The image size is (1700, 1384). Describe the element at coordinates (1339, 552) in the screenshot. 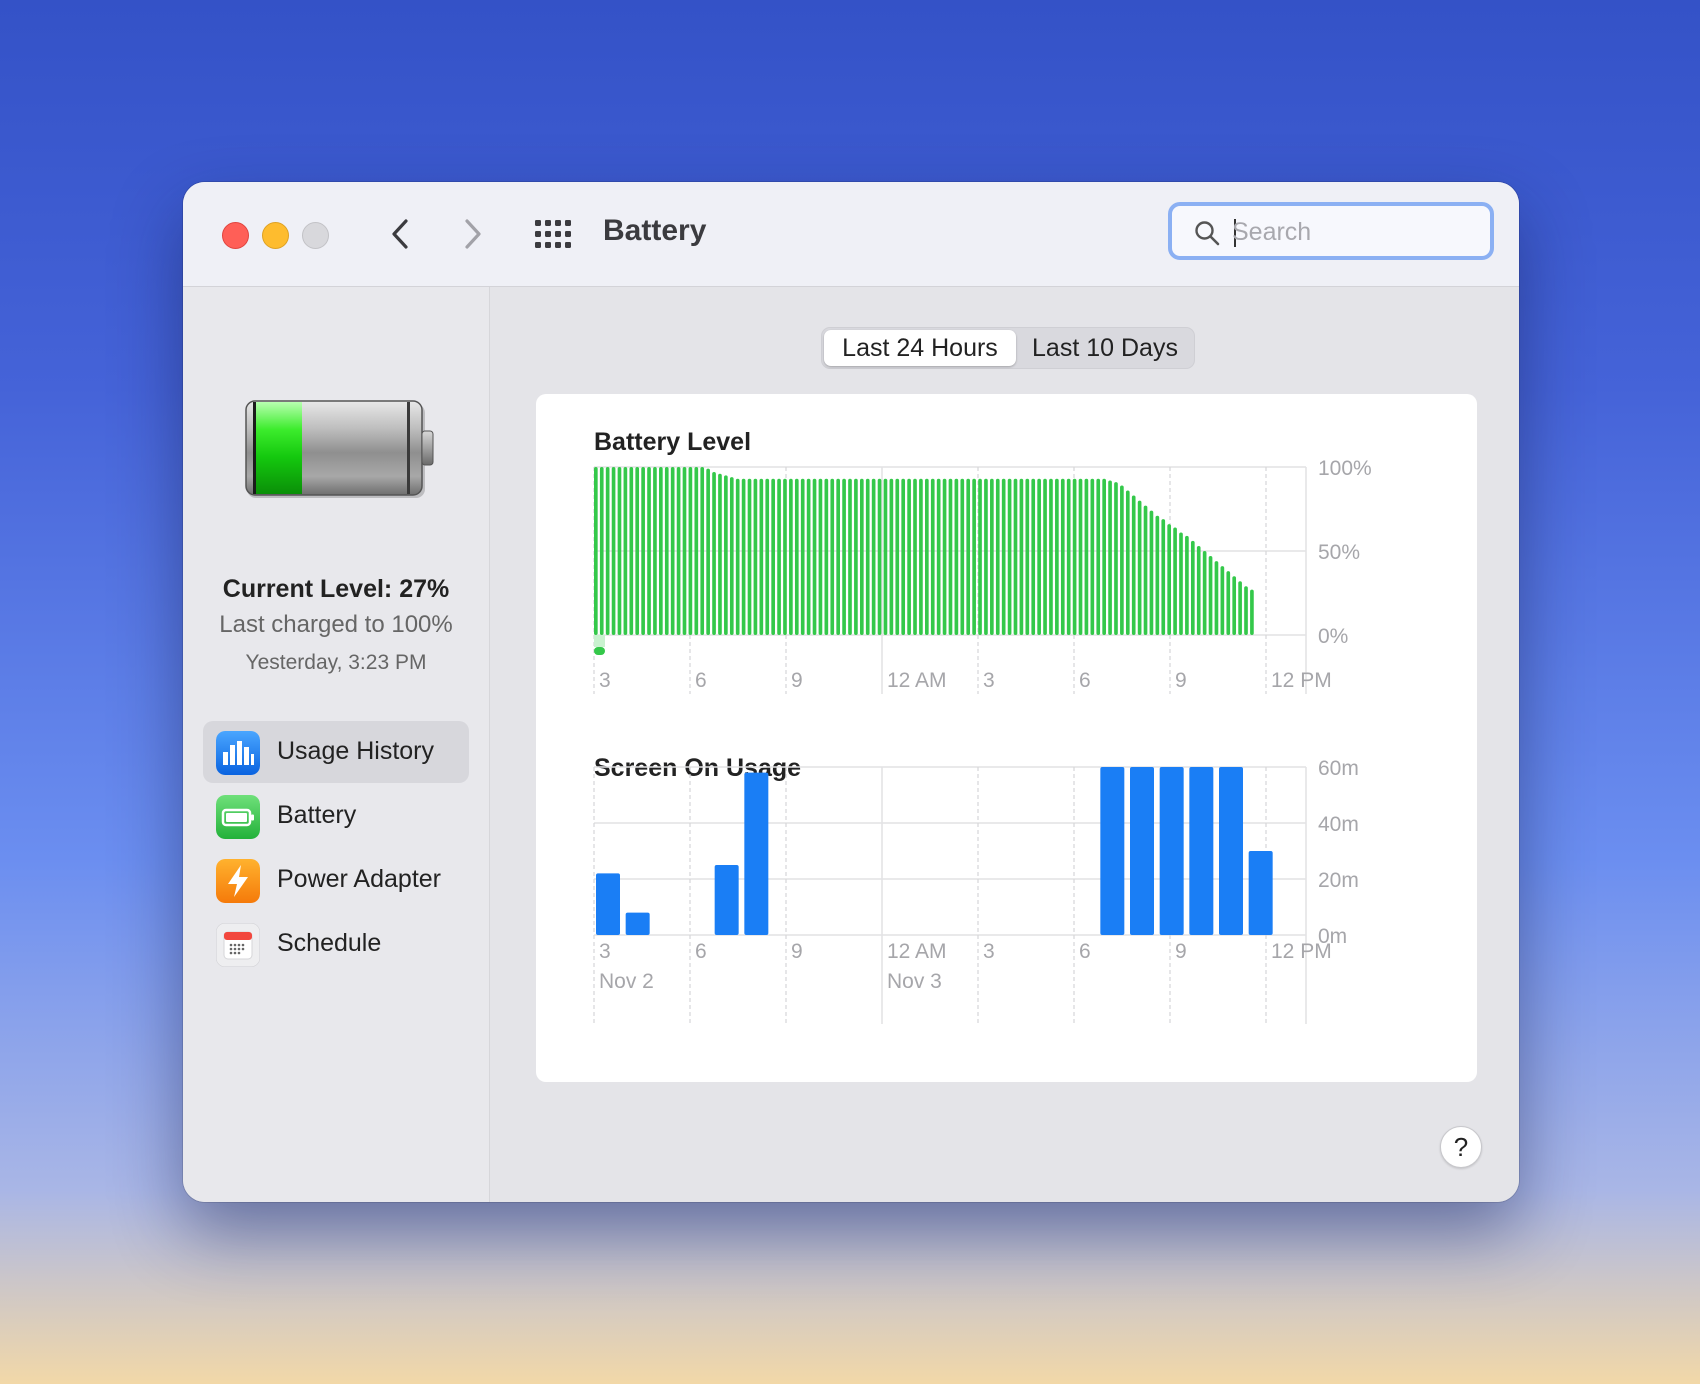

I see `y-tick-label: 50%` at that location.